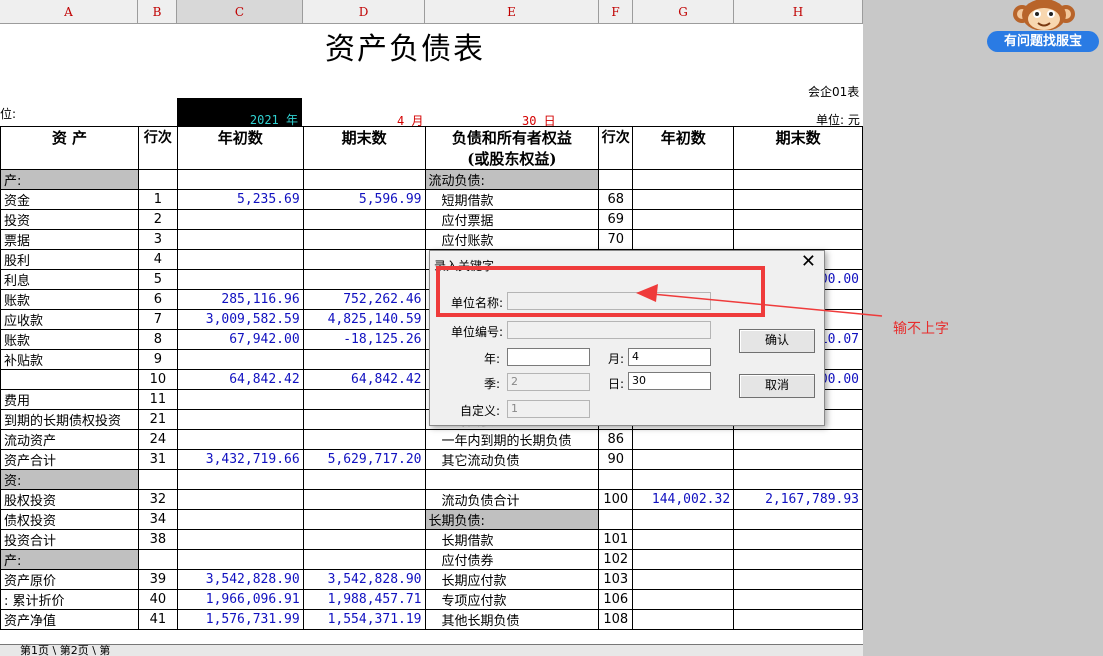  What do you see at coordinates (921, 329) in the screenshot?
I see `annotation-note: 输不上字` at bounding box center [921, 329].